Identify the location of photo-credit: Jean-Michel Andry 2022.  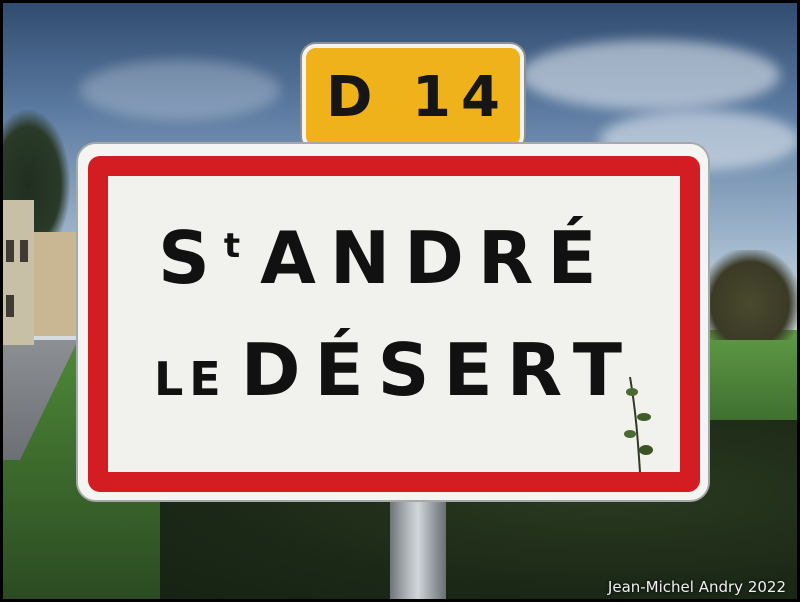
(696, 587).